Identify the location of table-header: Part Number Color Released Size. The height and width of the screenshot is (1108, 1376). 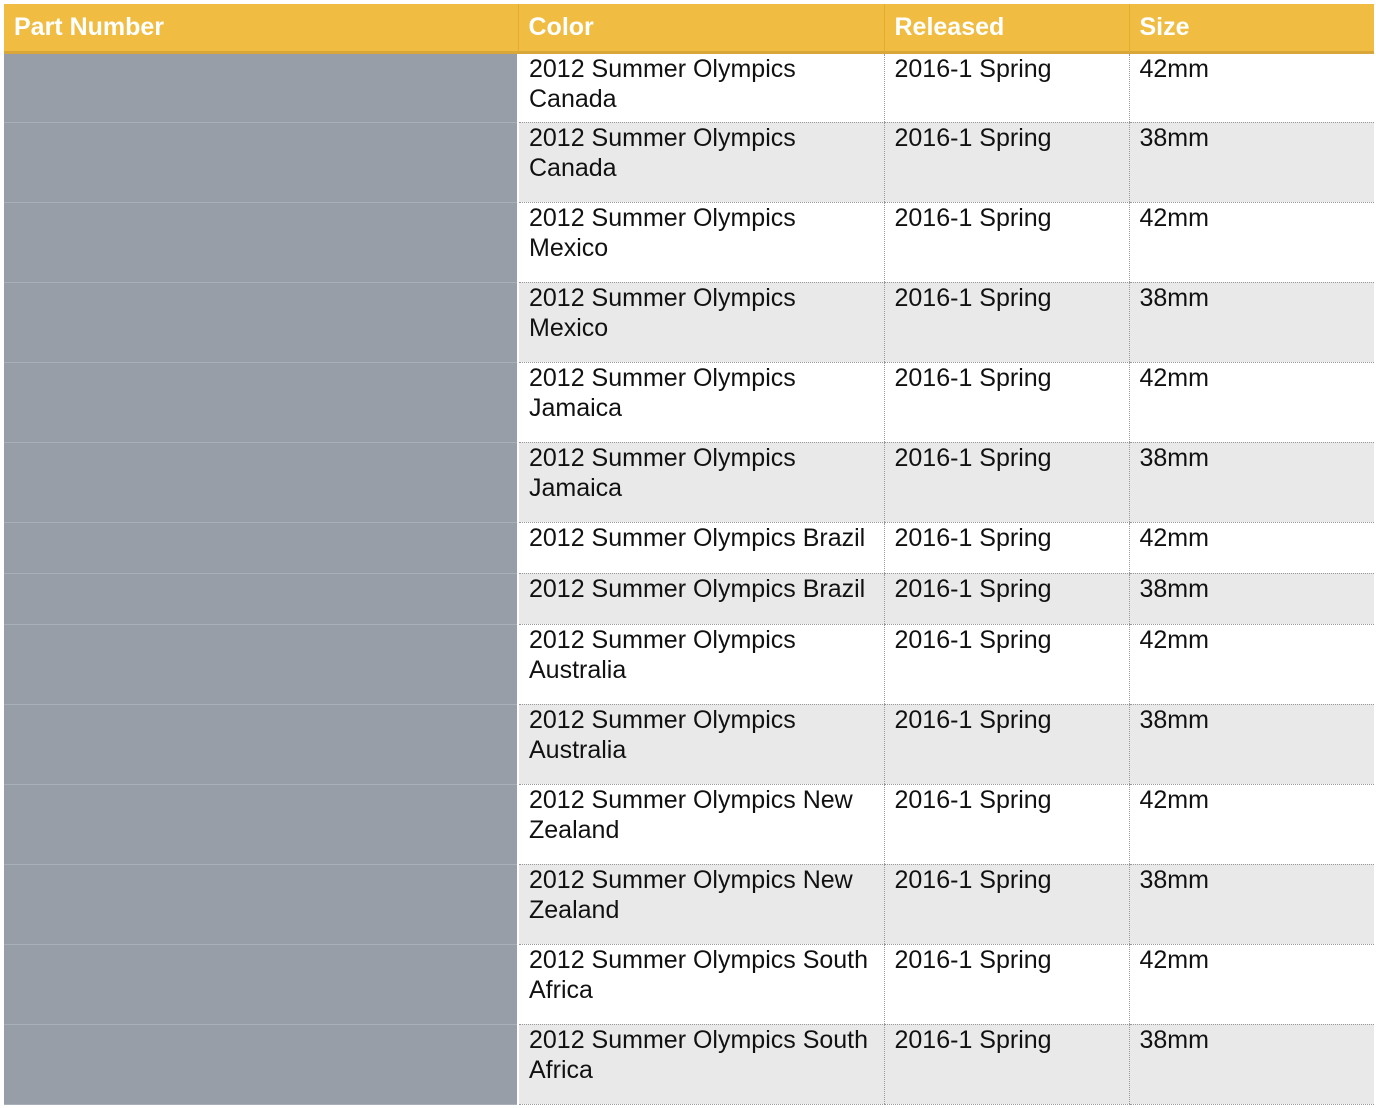
(689, 29).